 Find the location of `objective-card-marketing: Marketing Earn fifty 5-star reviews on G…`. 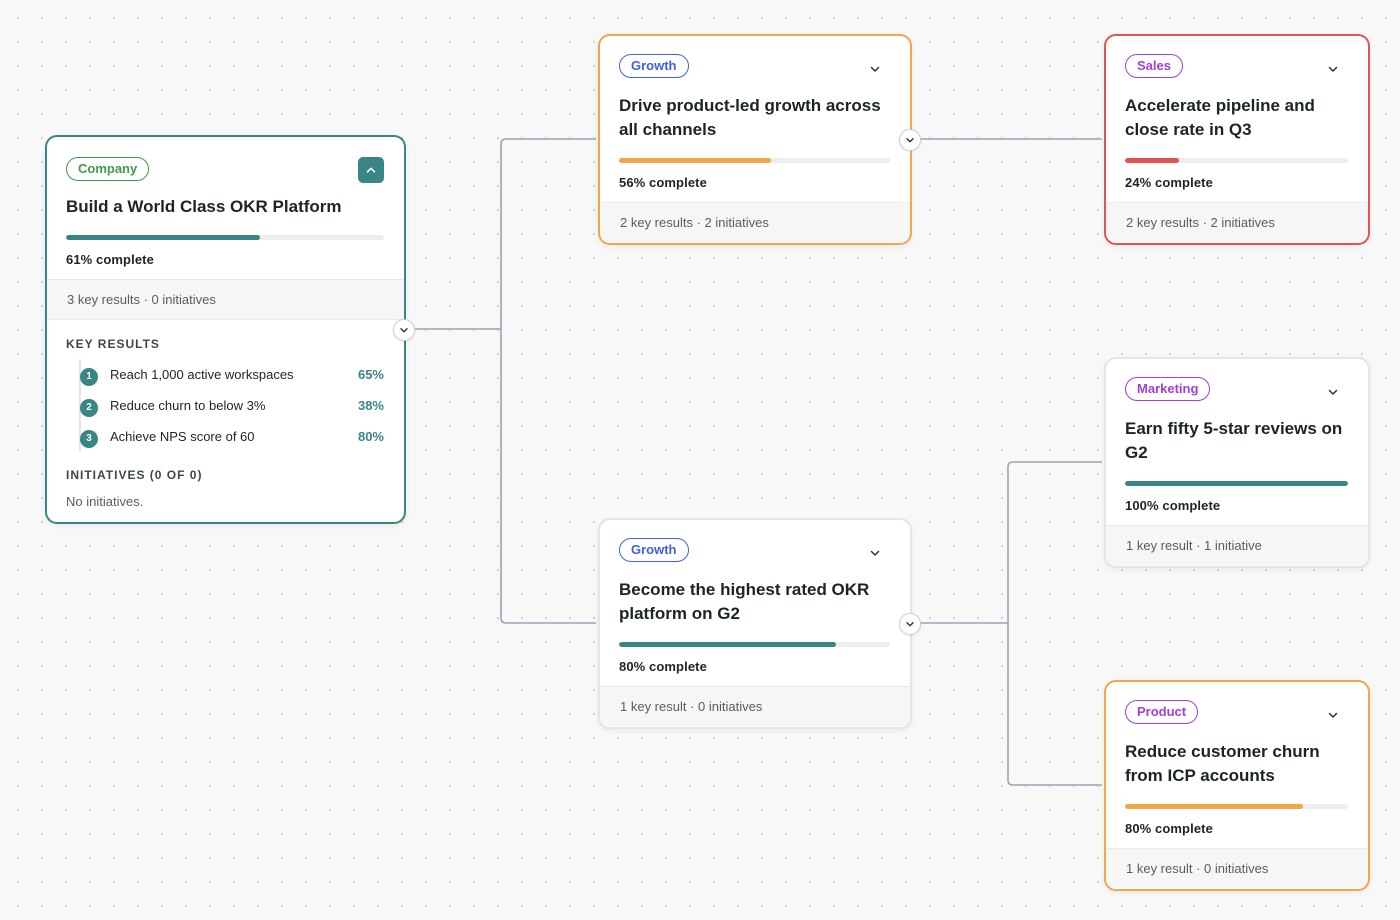

objective-card-marketing: Marketing Earn fifty 5-star reviews on G… is located at coordinates (1237, 462).